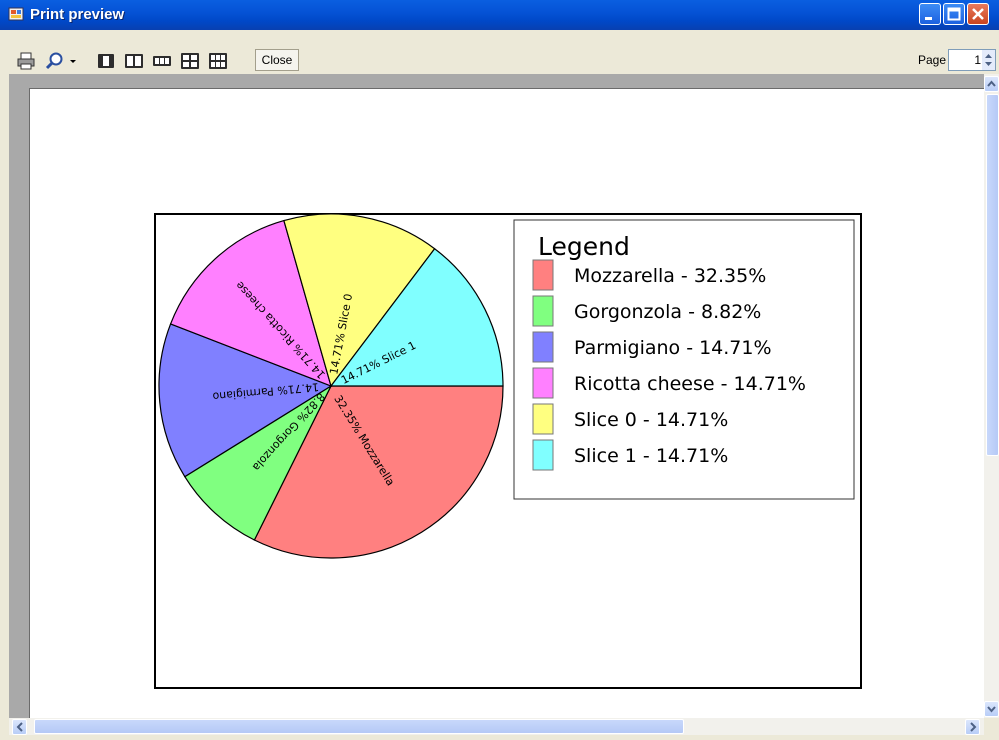  I want to click on chevron-left-icon, so click(19, 727).